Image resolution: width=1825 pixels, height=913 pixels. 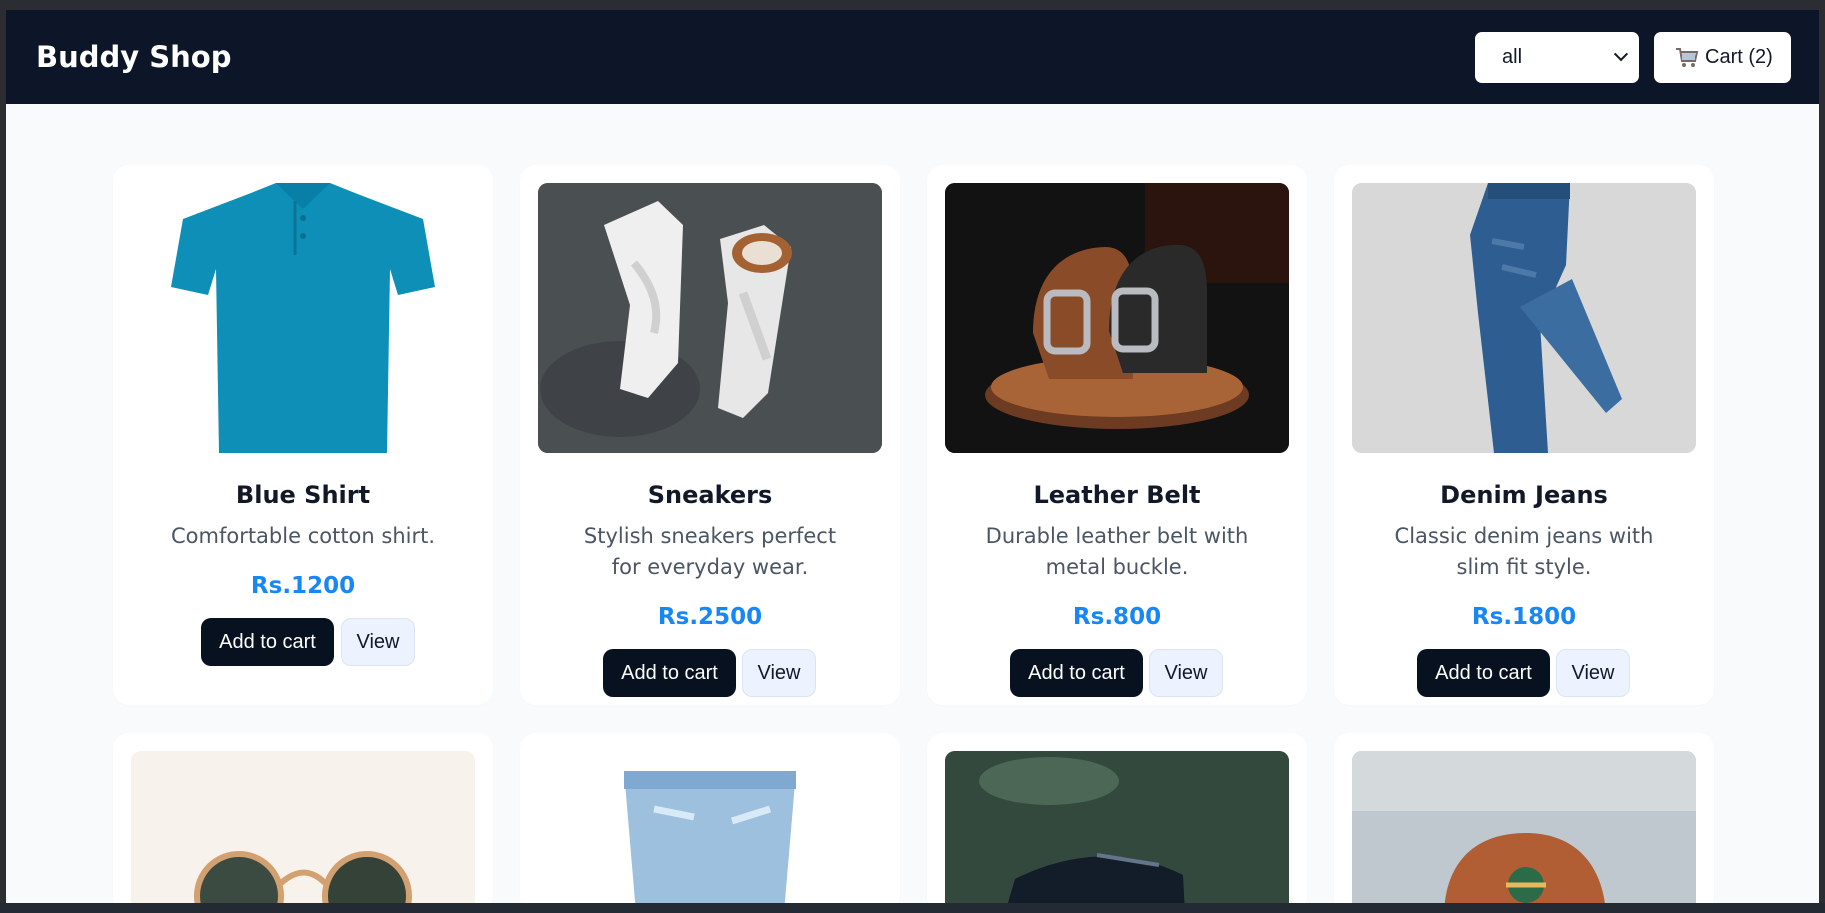 I want to click on chevron-down-icon, so click(x=1621, y=54).